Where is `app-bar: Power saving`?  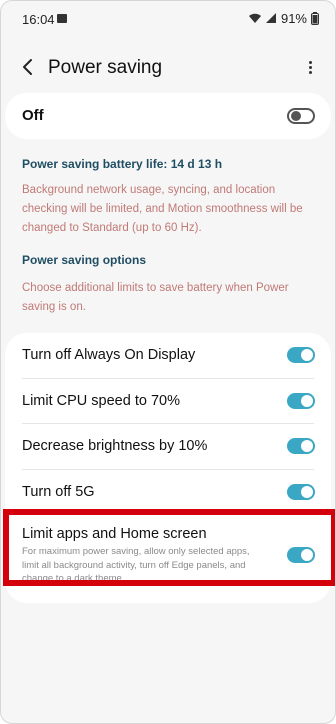 app-bar: Power saving is located at coordinates (168, 67).